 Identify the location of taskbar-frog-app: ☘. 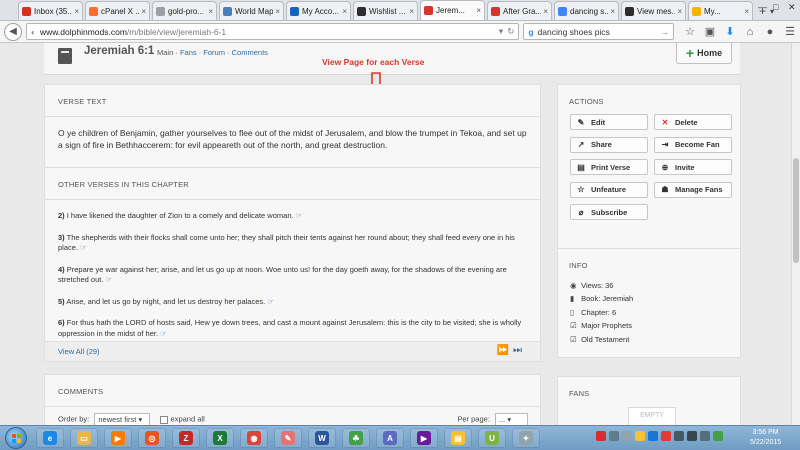
(356, 438).